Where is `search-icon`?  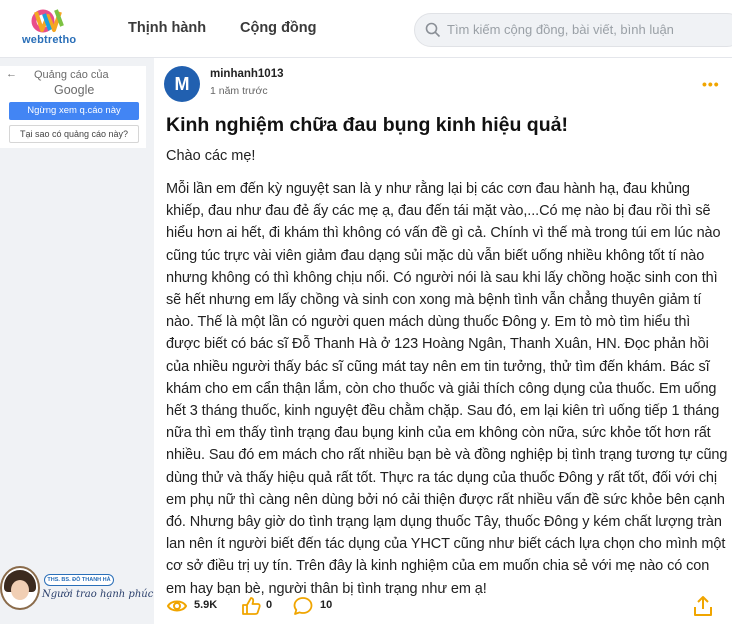 search-icon is located at coordinates (433, 30).